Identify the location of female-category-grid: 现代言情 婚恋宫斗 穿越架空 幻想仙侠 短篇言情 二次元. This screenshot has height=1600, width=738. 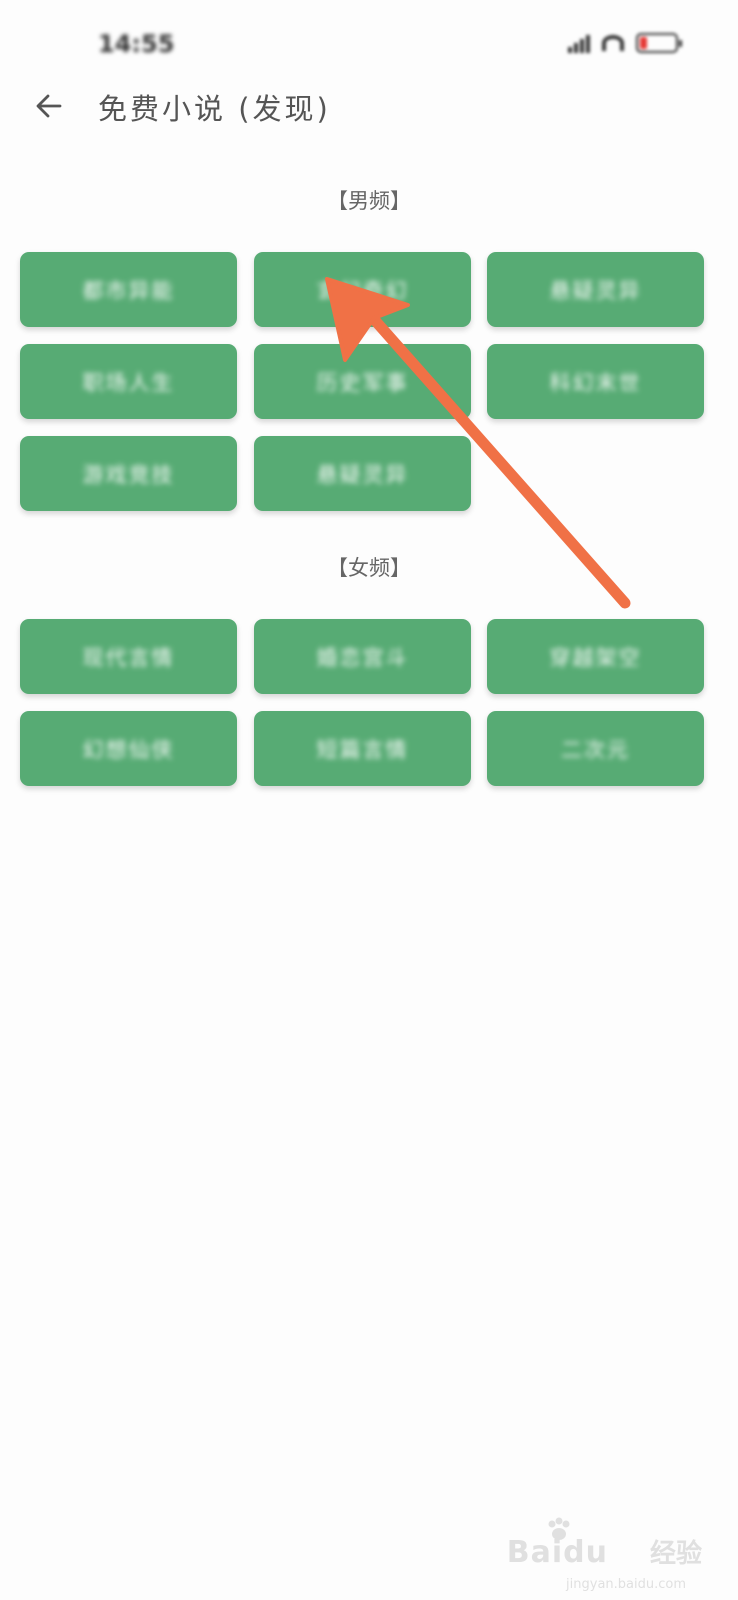
(369, 704).